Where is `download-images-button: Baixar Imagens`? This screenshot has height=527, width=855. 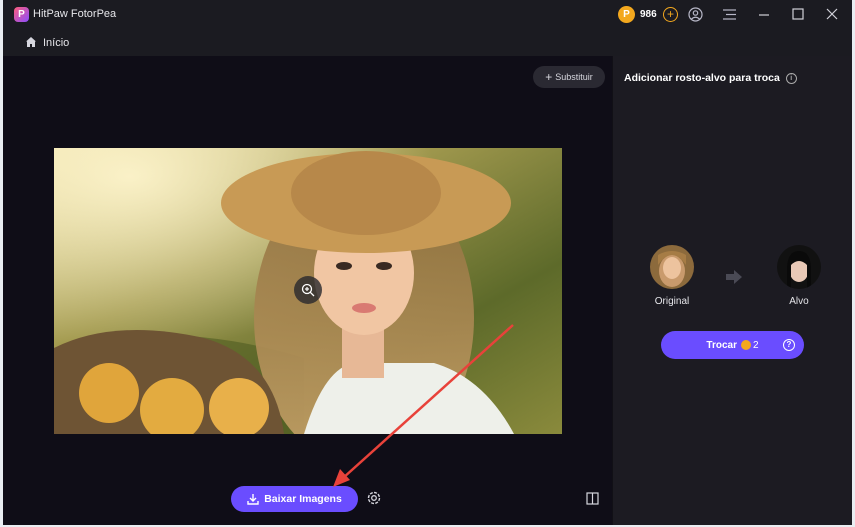
download-images-button: Baixar Imagens is located at coordinates (294, 499).